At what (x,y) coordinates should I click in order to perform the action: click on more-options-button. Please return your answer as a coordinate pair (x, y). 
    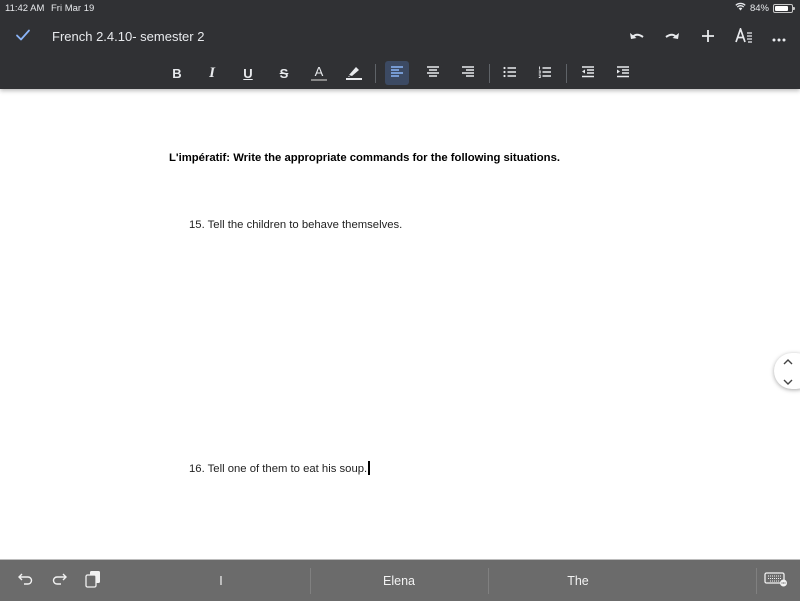
    Looking at the image, I should click on (779, 38).